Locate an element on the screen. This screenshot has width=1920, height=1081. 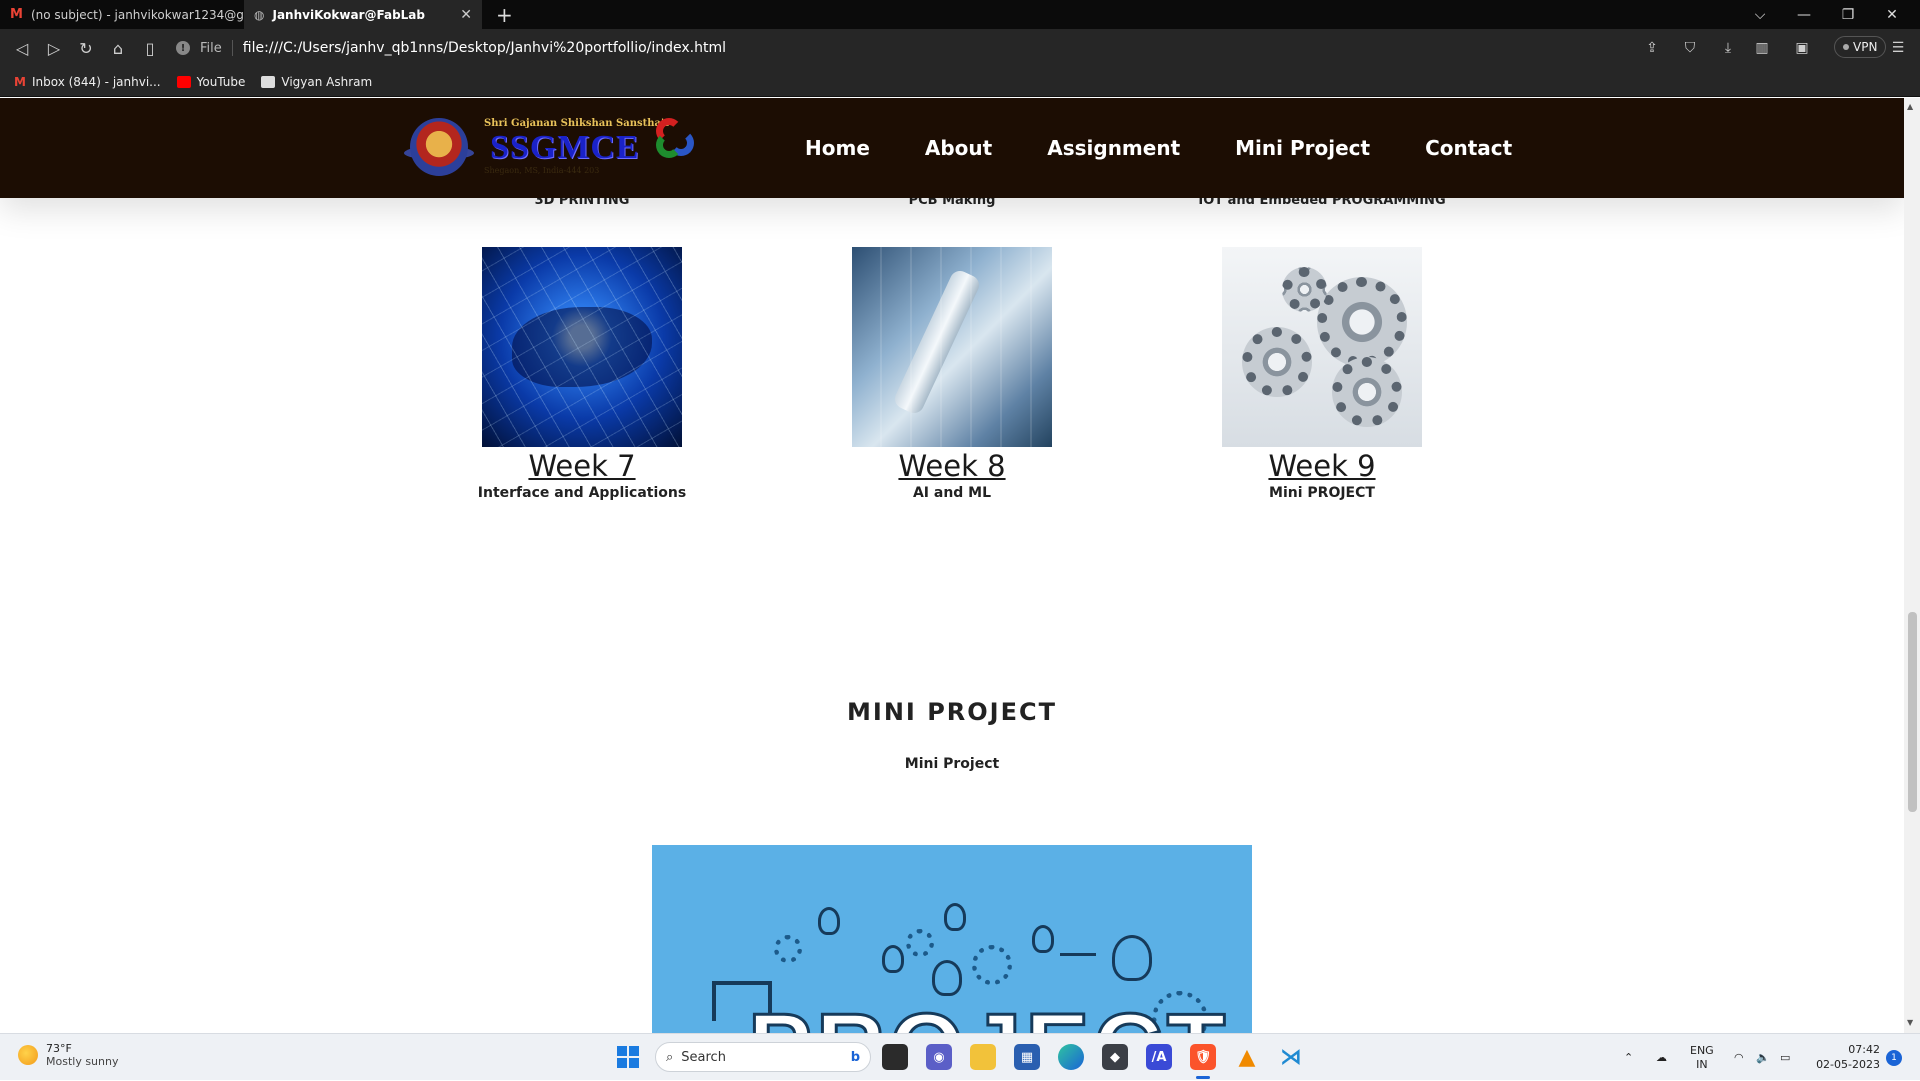
show-hidden-icons: ⌃ is located at coordinates (1628, 1057).